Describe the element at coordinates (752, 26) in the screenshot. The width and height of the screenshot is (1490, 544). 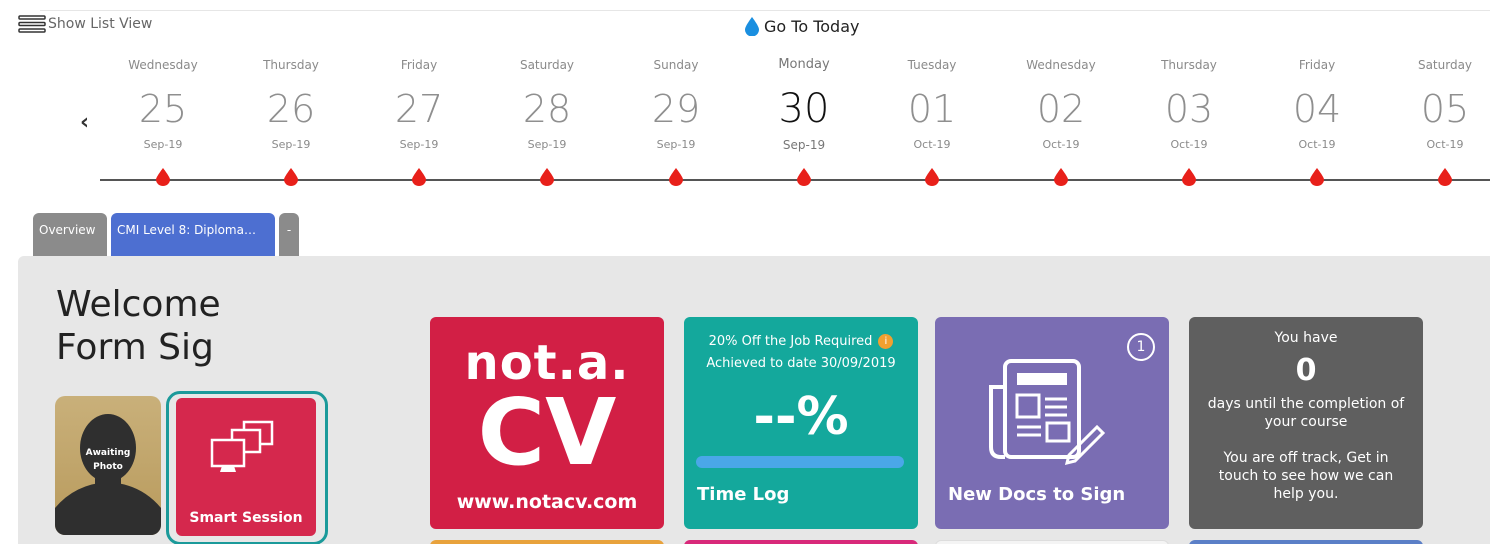
I see `droplet-icon` at that location.